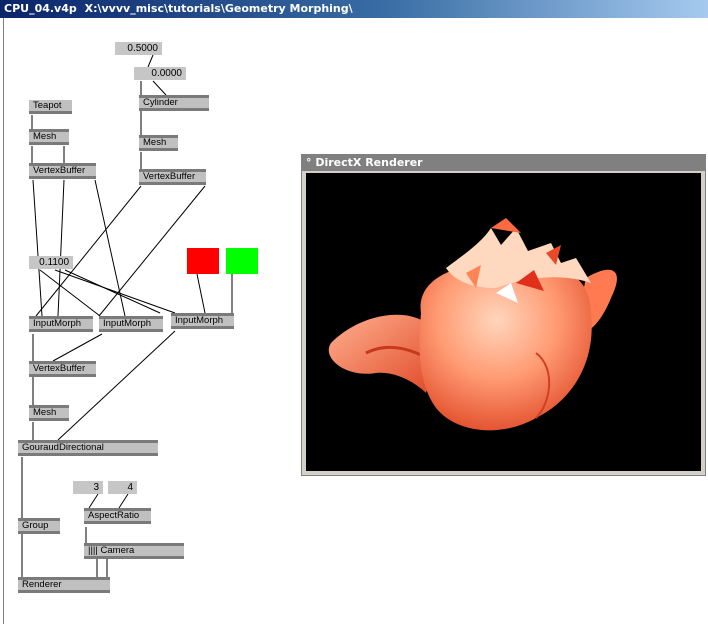 This screenshot has width=708, height=626. Describe the element at coordinates (242, 261) in the screenshot. I see `color-green` at that location.